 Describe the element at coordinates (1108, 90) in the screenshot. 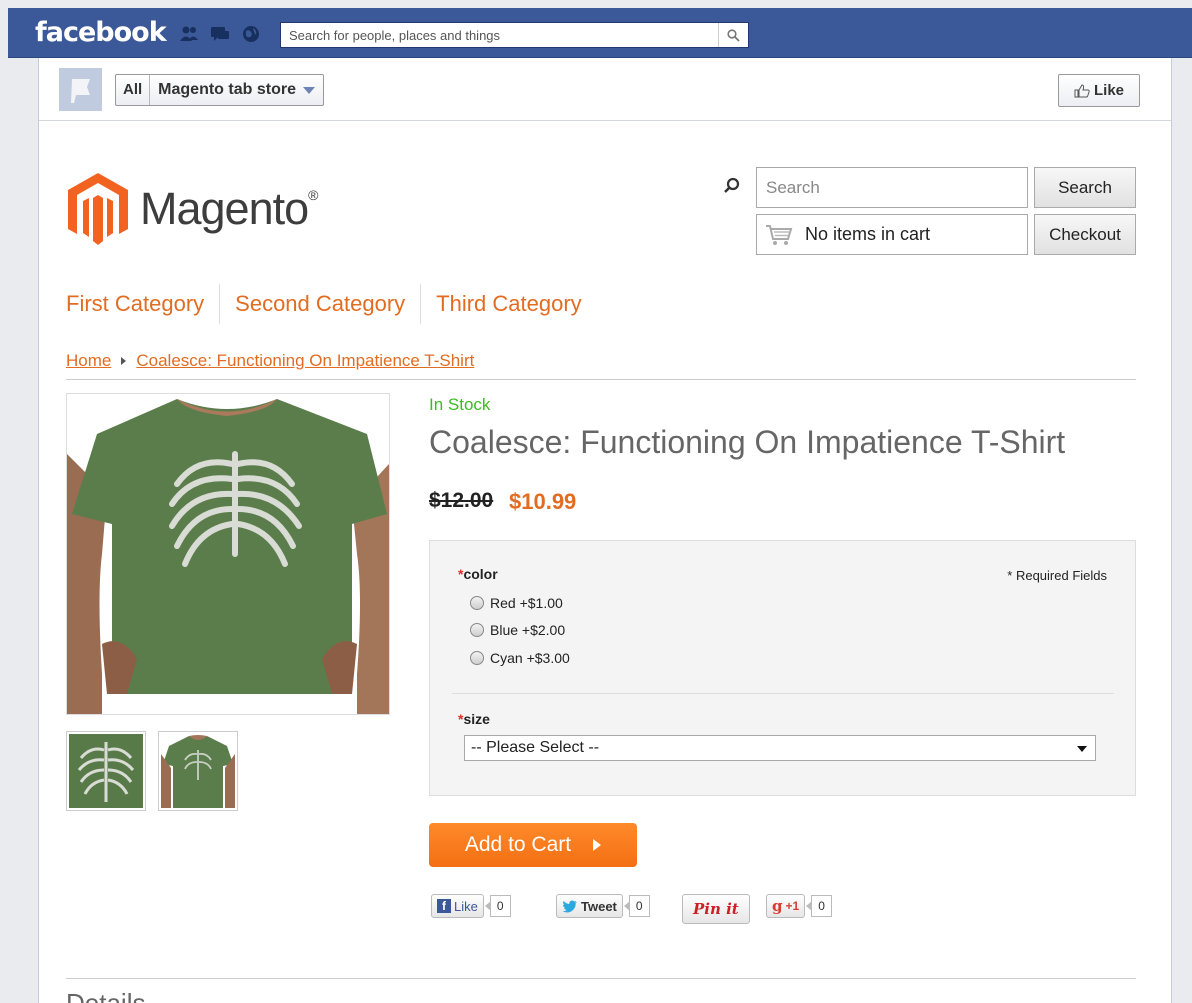

I see `like-label: Like` at that location.